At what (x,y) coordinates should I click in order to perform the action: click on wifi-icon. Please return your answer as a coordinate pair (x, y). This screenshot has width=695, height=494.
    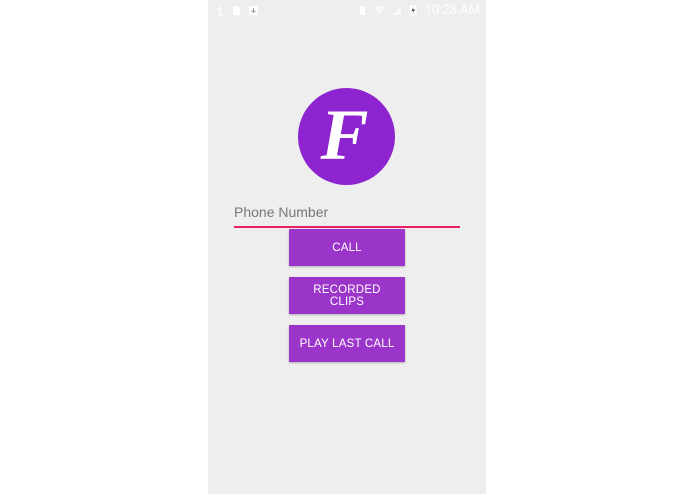
    Looking at the image, I should click on (379, 10).